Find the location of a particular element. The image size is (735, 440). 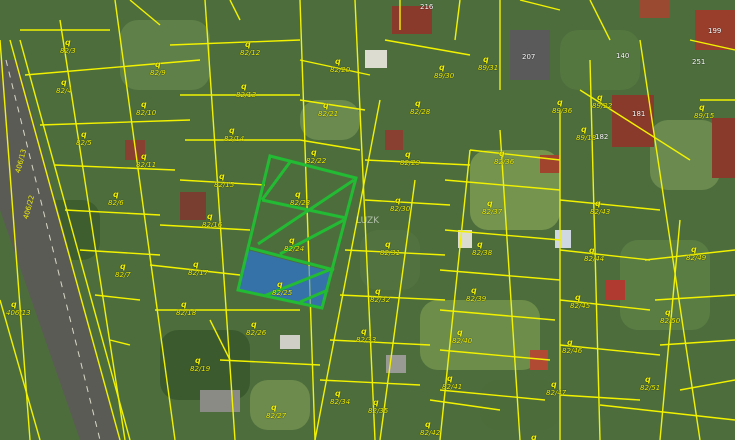

parcel-label-p-82-13: q 82/13 is located at coordinates (246, 90).